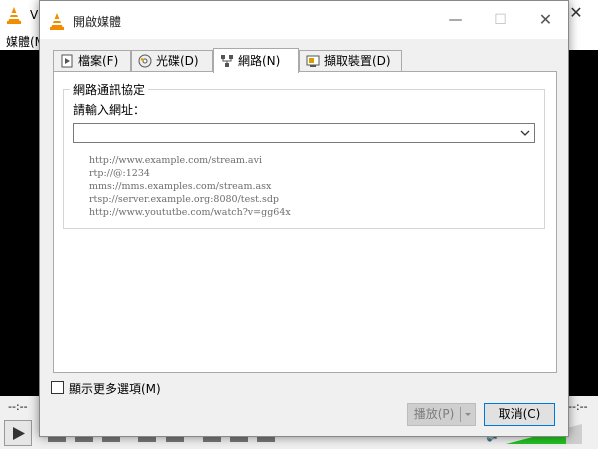 This screenshot has height=449, width=598. I want to click on url-input, so click(298, 133).